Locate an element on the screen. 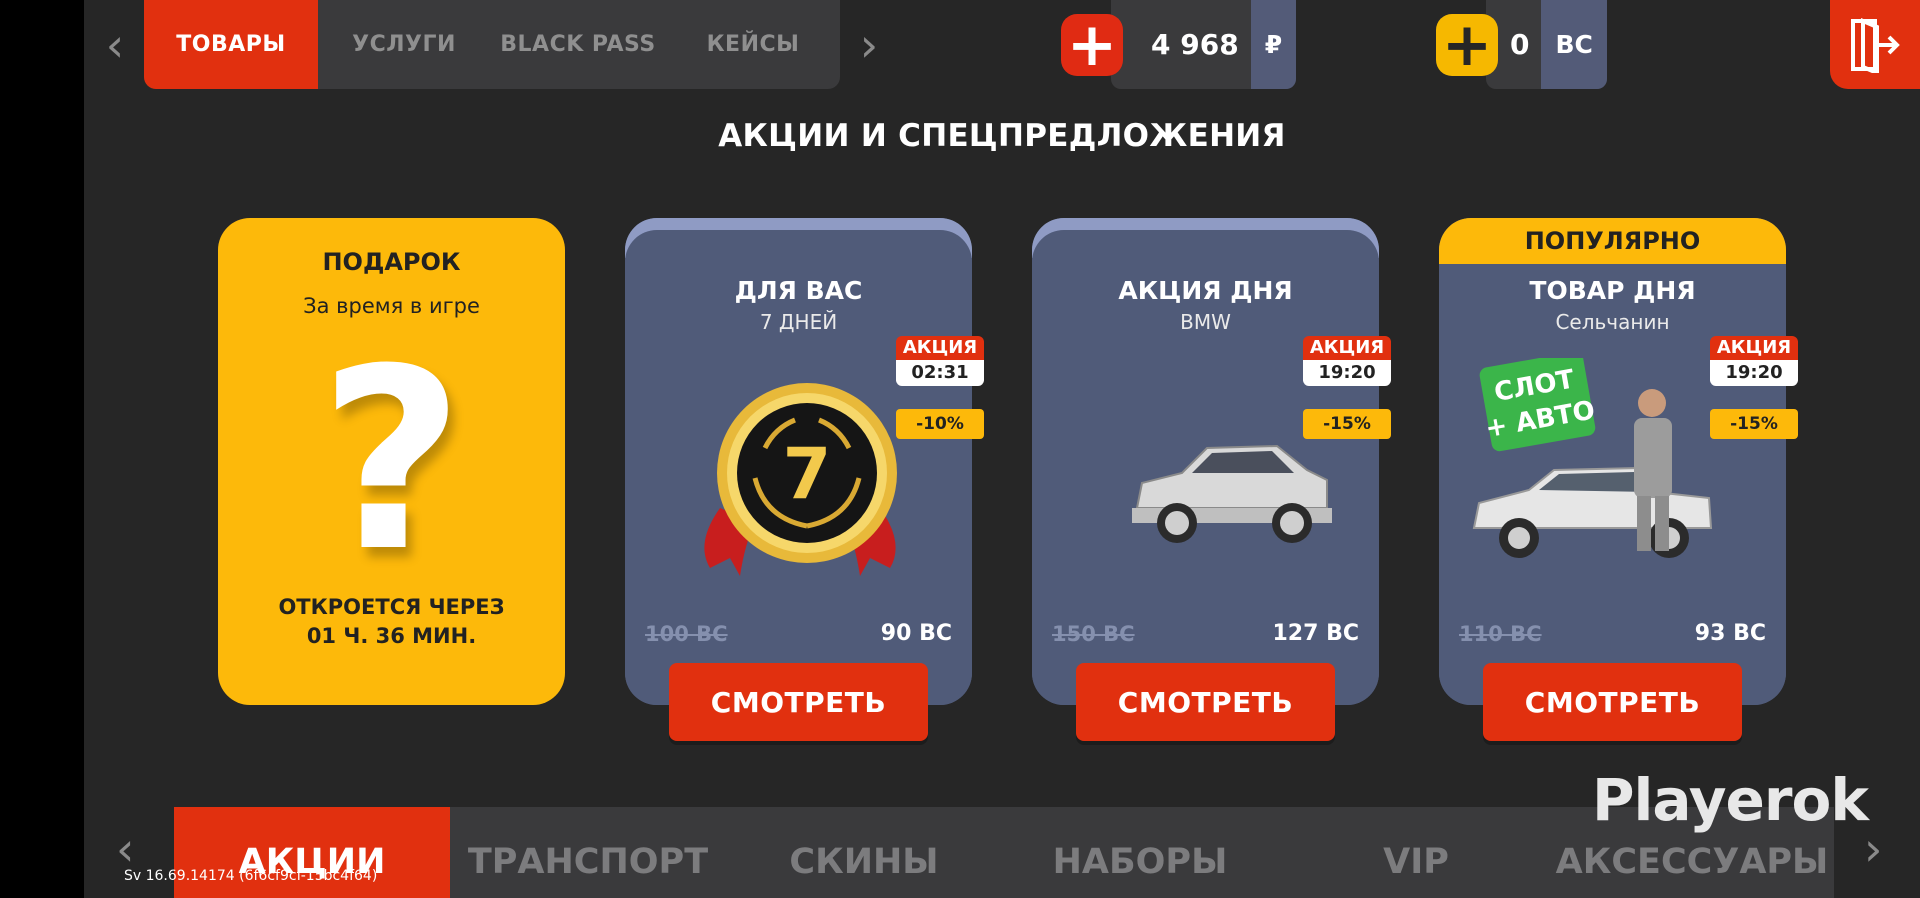 The width and height of the screenshot is (1920, 898). offer-title: АКЦИЯ ДНЯ is located at coordinates (1205, 290).